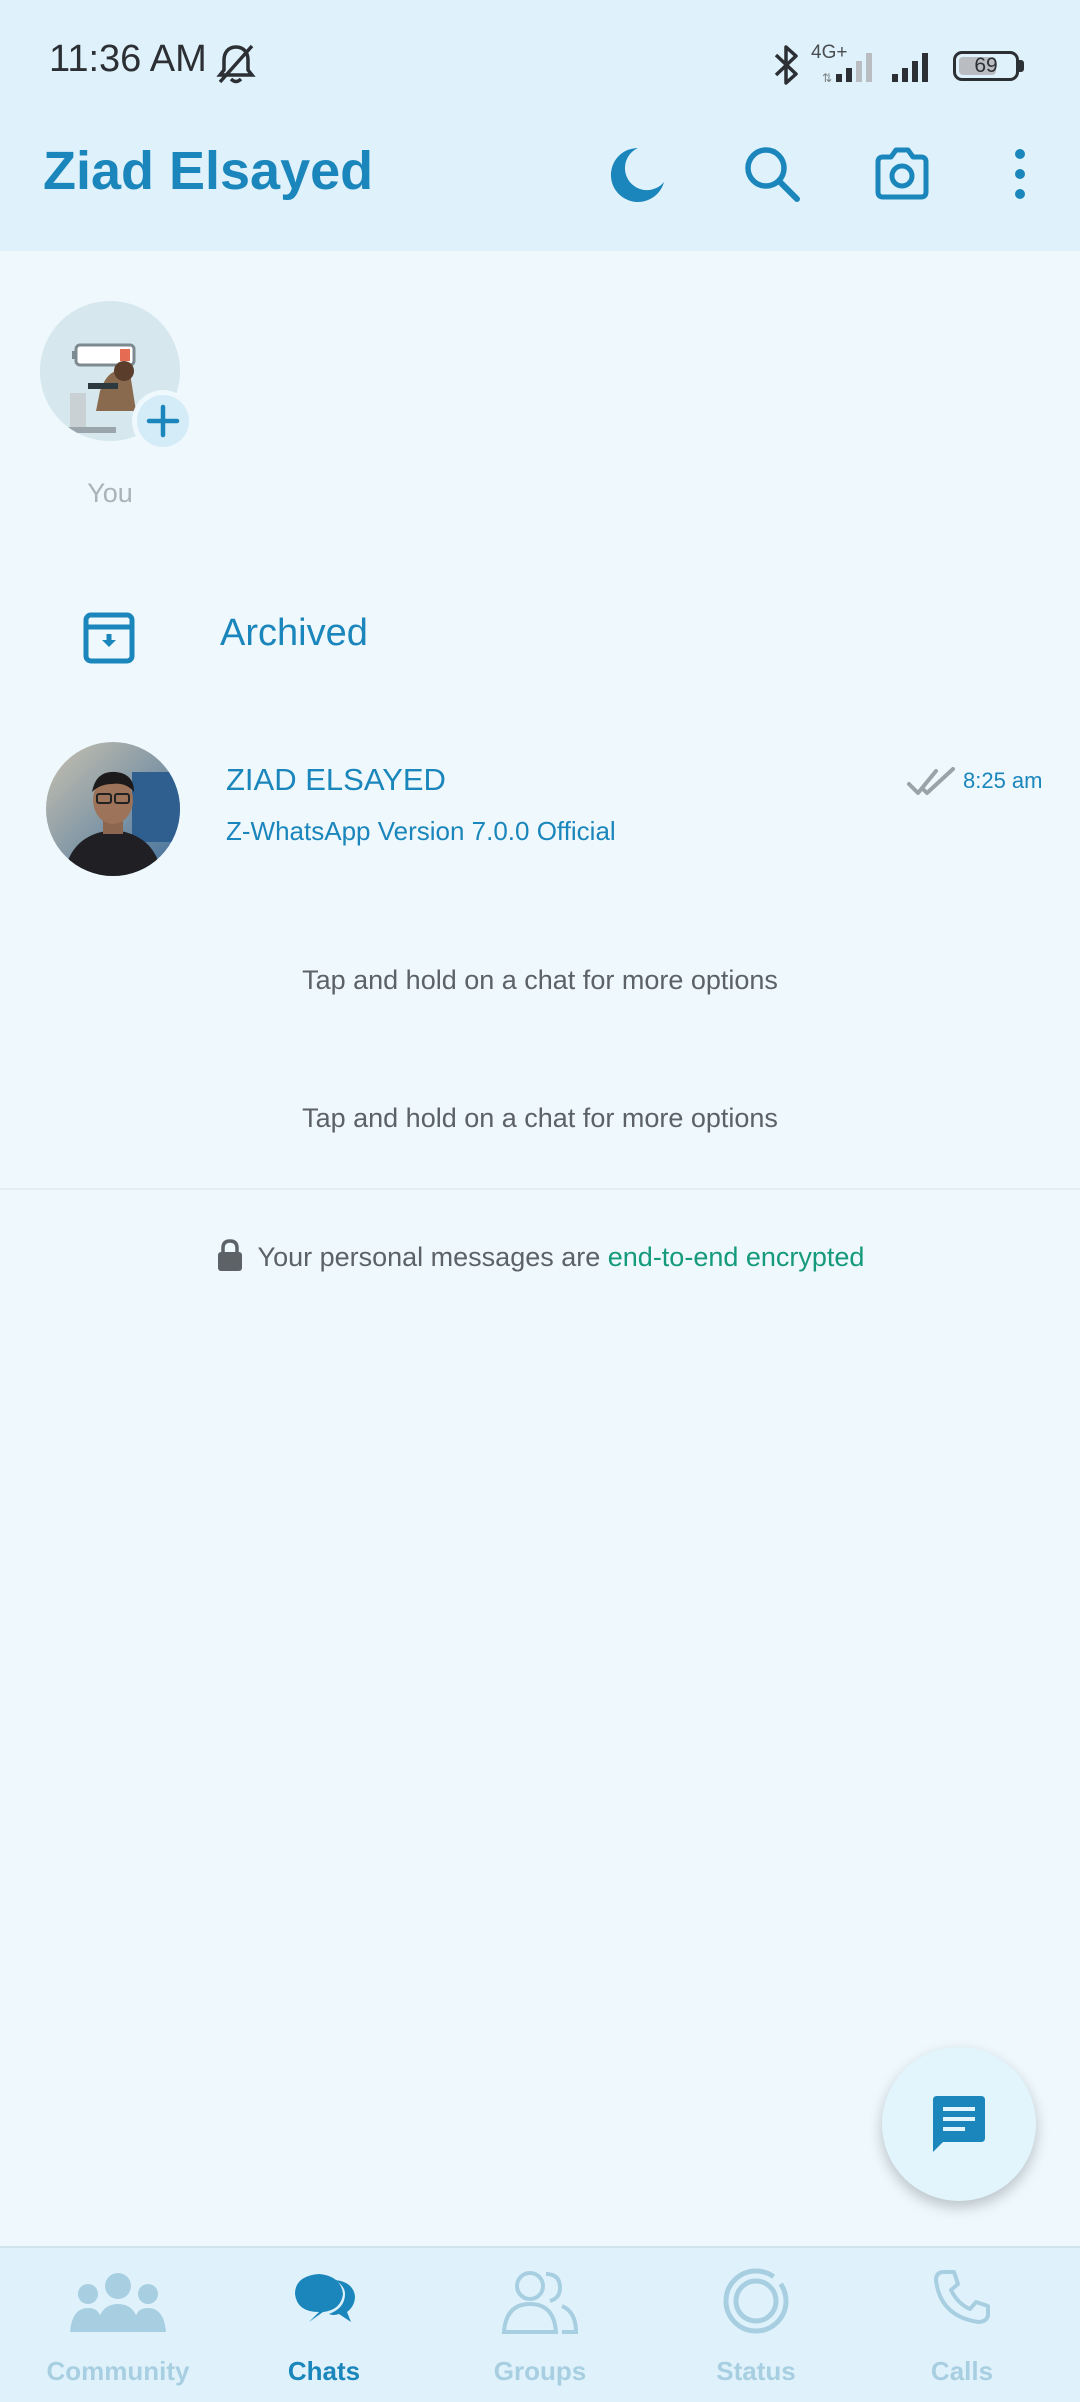  Describe the element at coordinates (786, 65) in the screenshot. I see `bluetooth-icon` at that location.